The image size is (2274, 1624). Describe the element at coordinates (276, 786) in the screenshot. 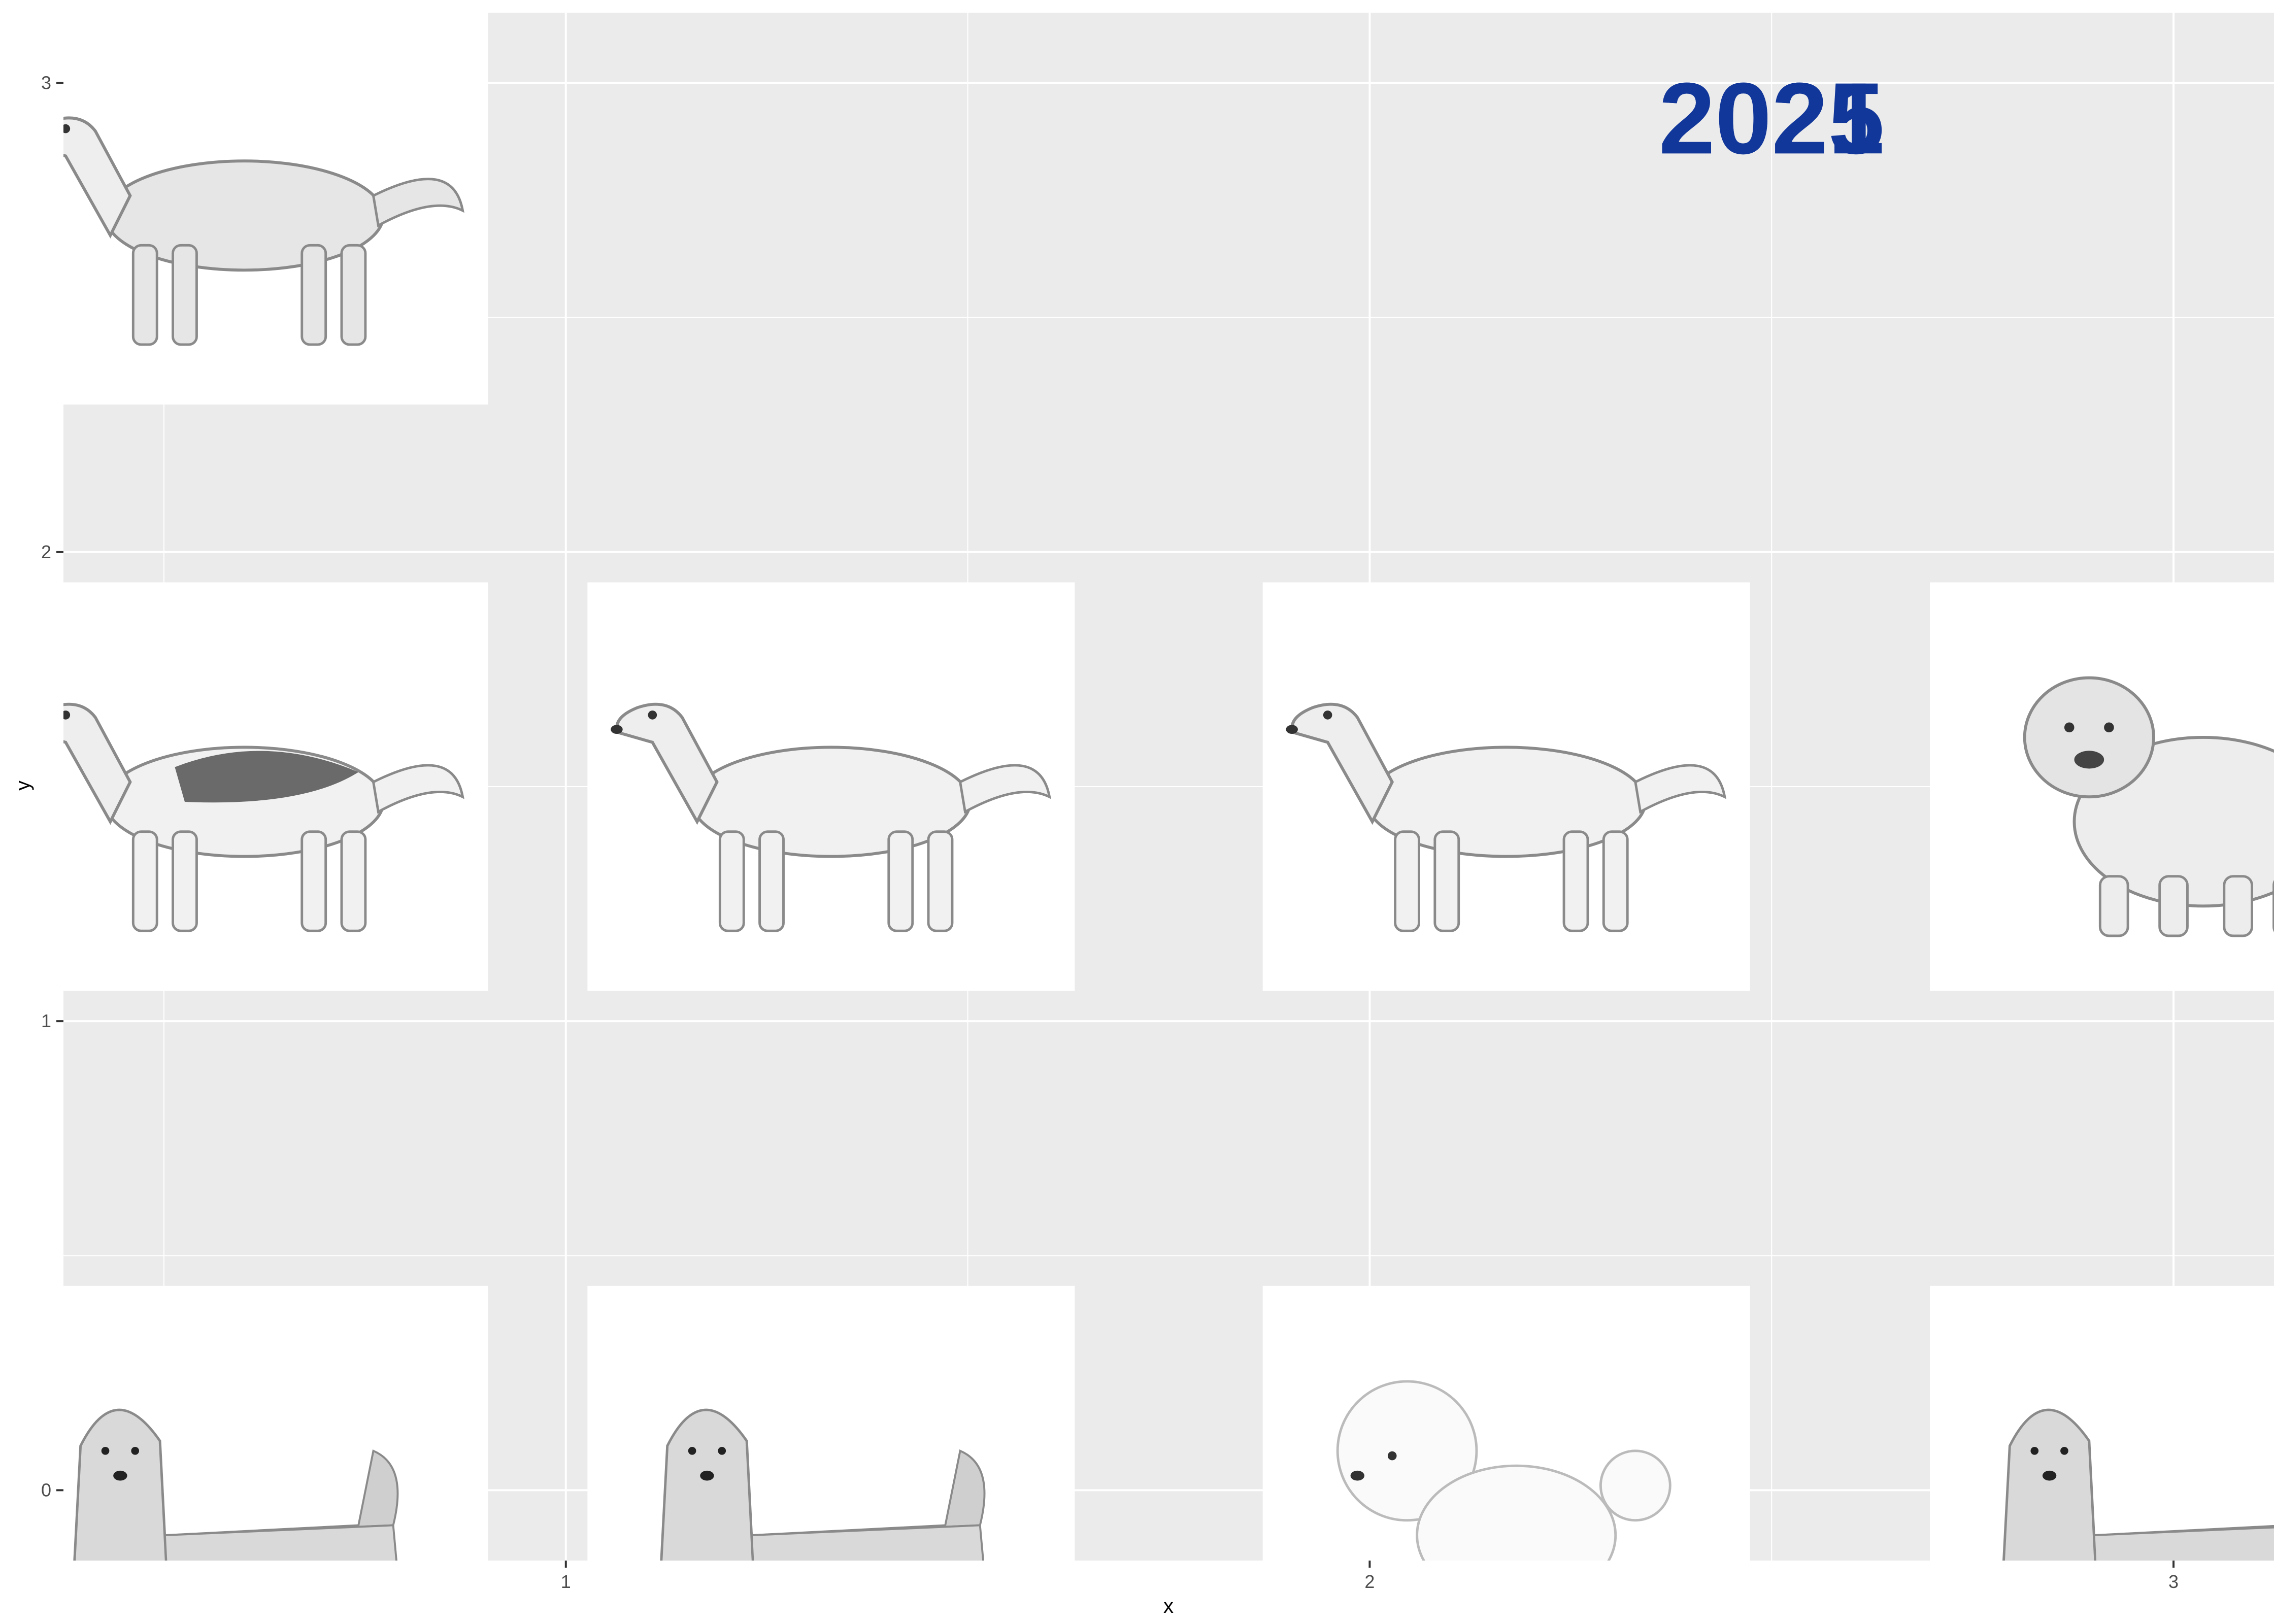

I see `german-shepherd-icon` at that location.